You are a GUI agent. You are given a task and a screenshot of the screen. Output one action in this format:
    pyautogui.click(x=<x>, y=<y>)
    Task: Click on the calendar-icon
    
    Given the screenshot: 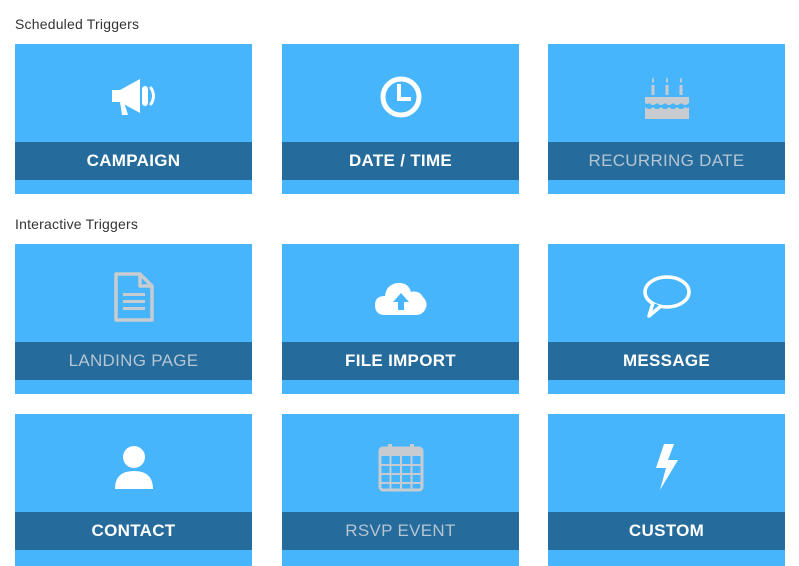 What is the action you would take?
    pyautogui.click(x=401, y=467)
    